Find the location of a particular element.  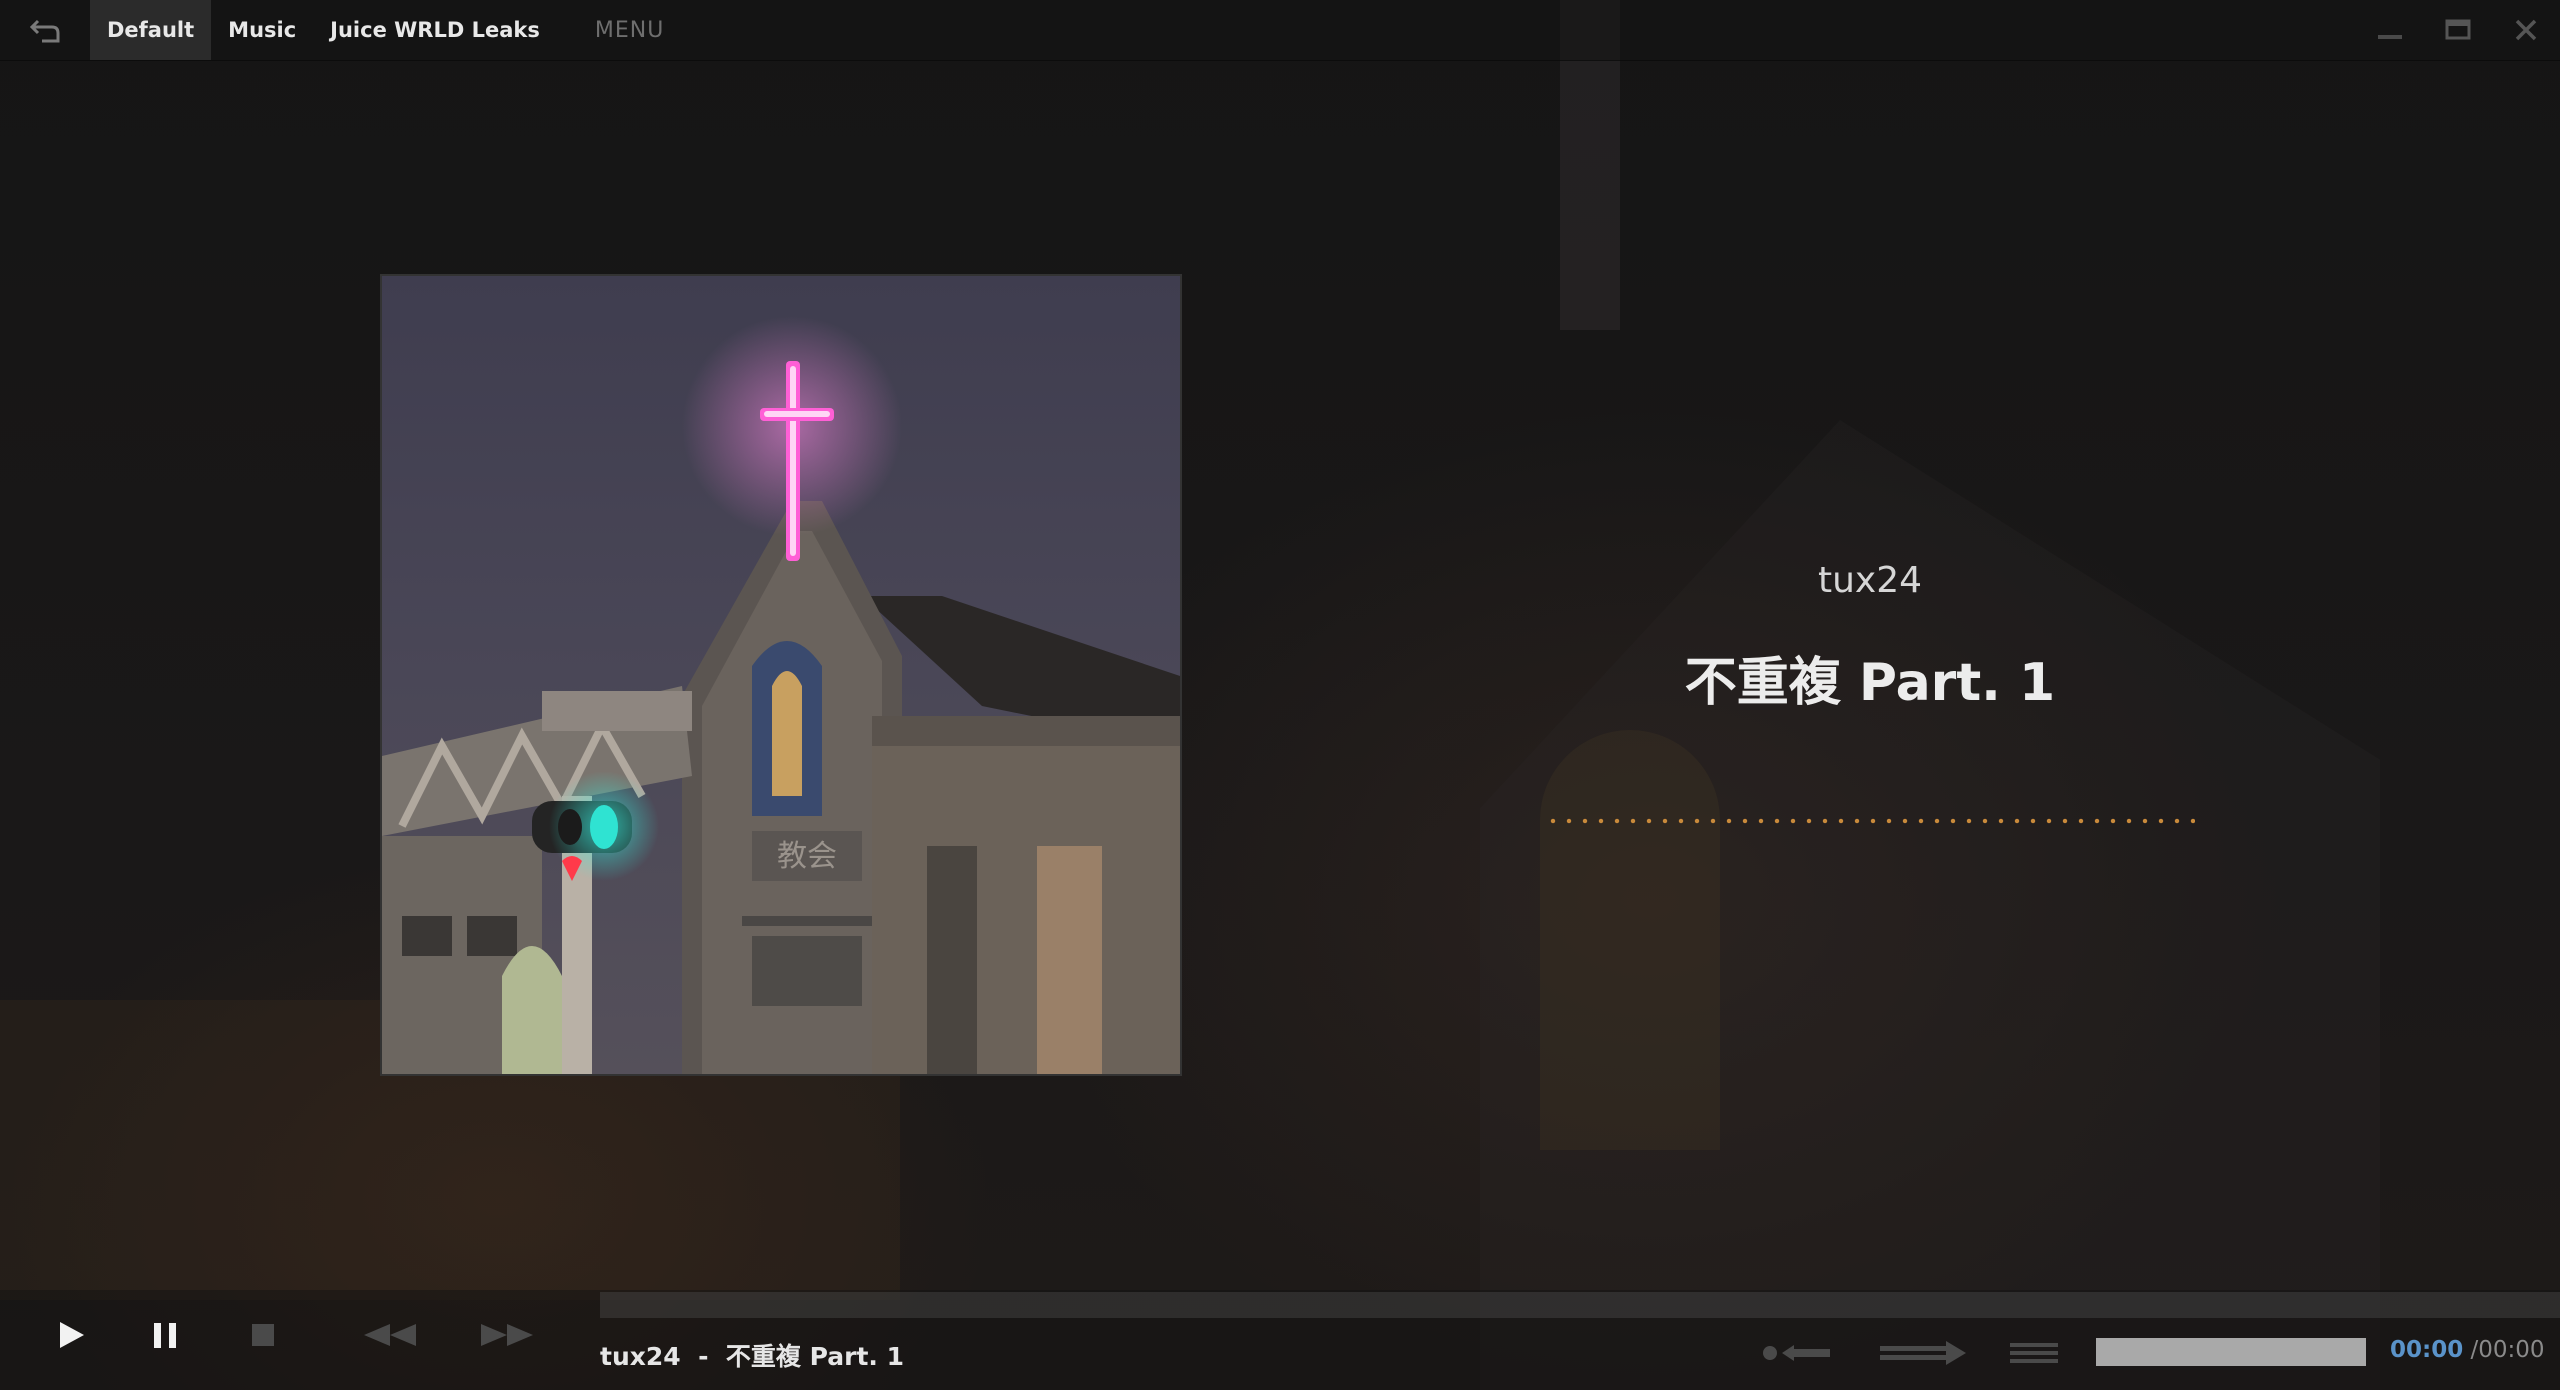

stop-button is located at coordinates (263, 1335).